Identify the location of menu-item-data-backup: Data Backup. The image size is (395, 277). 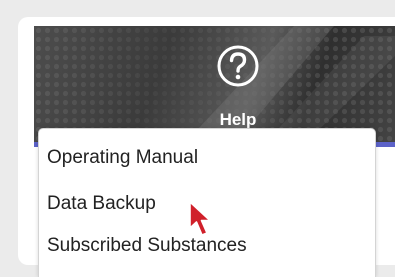
(101, 204).